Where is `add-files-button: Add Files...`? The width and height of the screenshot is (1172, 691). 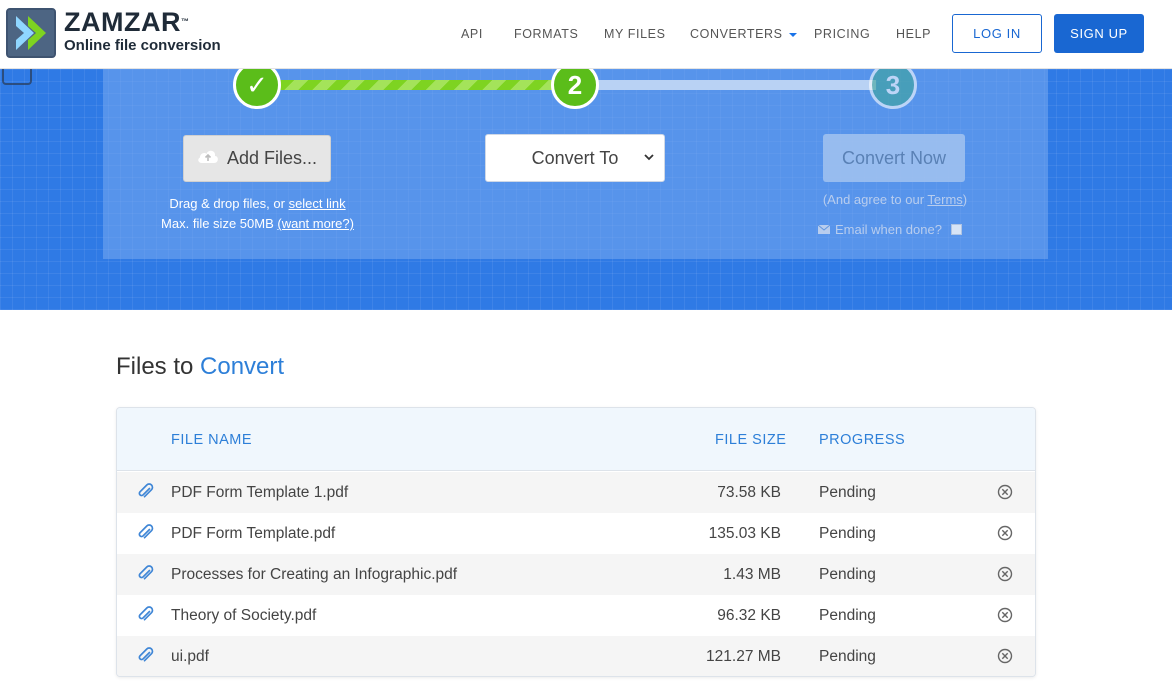 add-files-button: Add Files... is located at coordinates (257, 158).